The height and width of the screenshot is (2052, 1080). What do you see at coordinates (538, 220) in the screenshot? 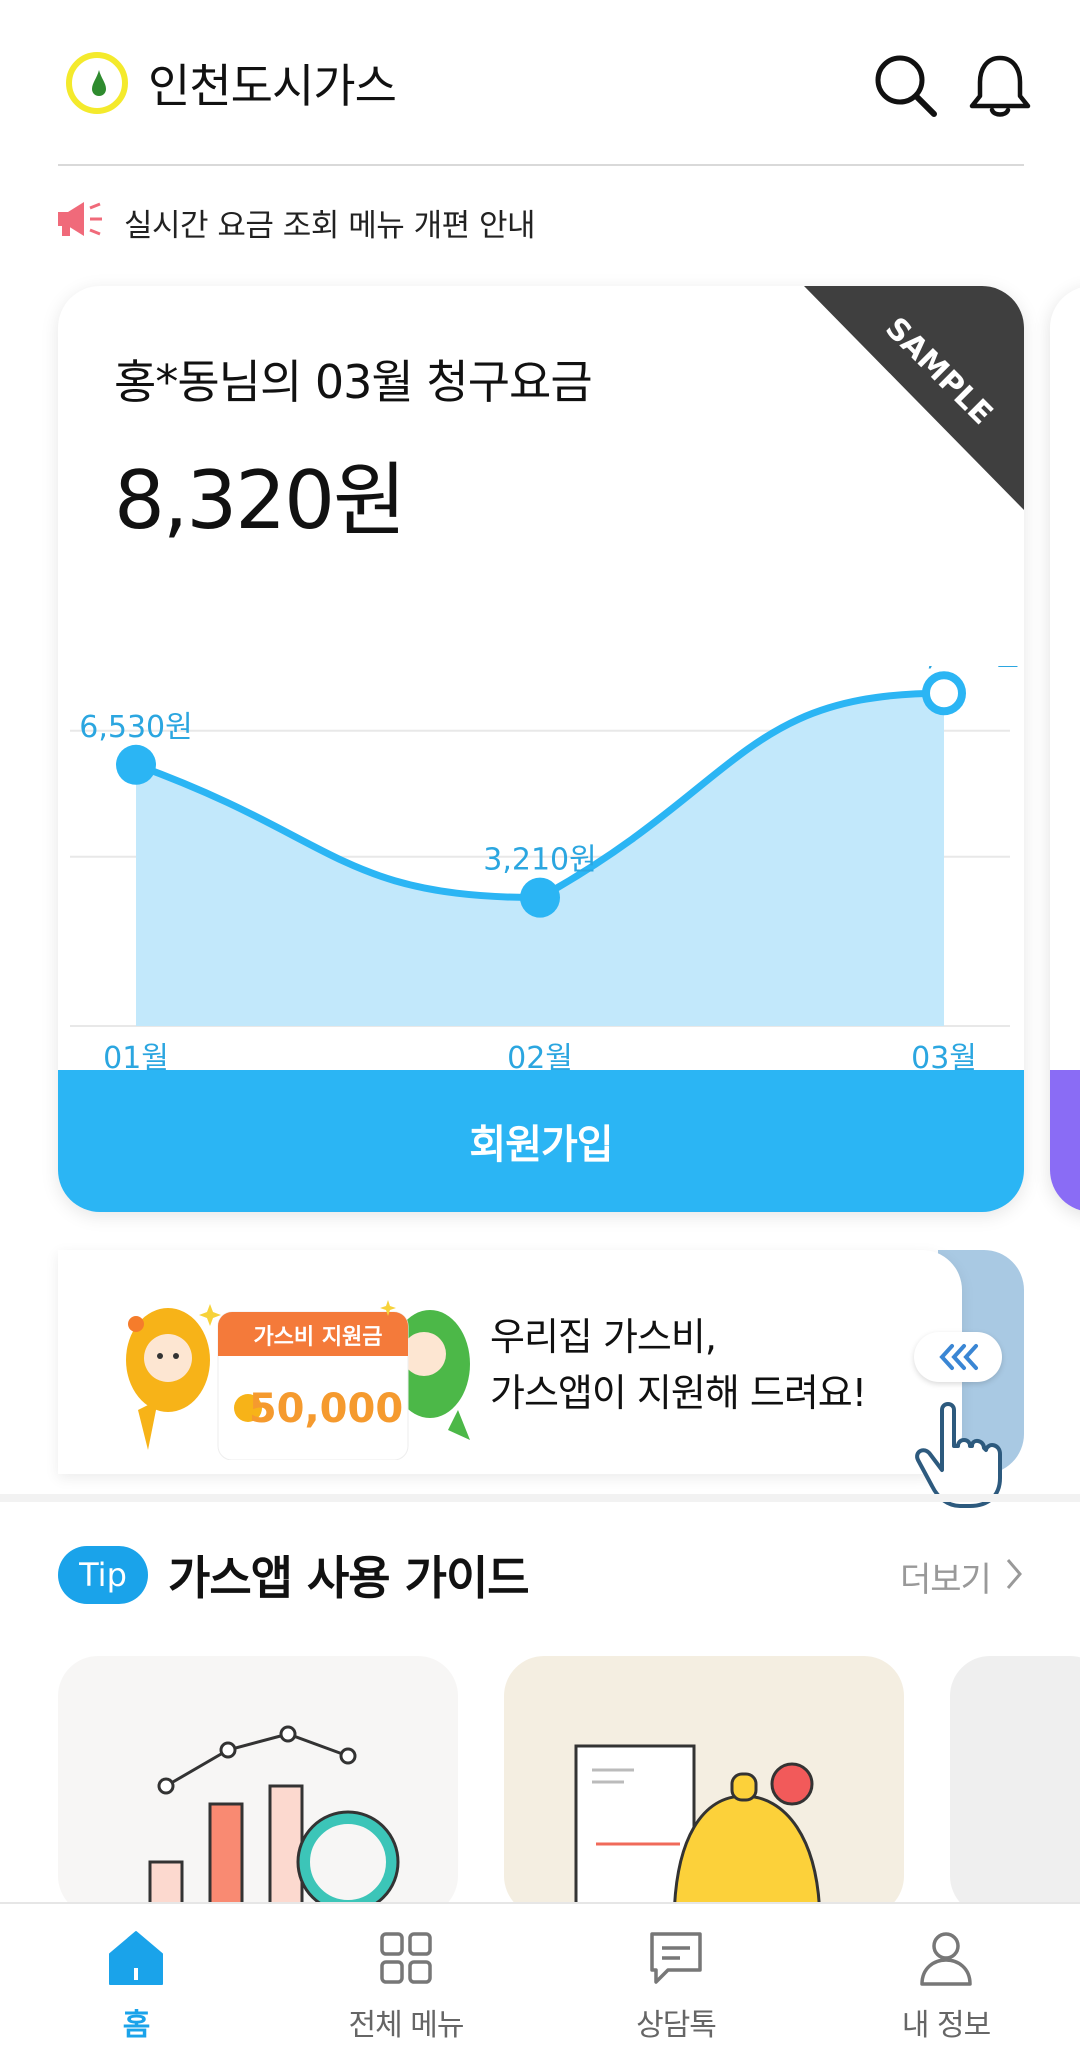
I see `notice-bar: 실시간 요금 조회 메뉴 개편 안내` at bounding box center [538, 220].